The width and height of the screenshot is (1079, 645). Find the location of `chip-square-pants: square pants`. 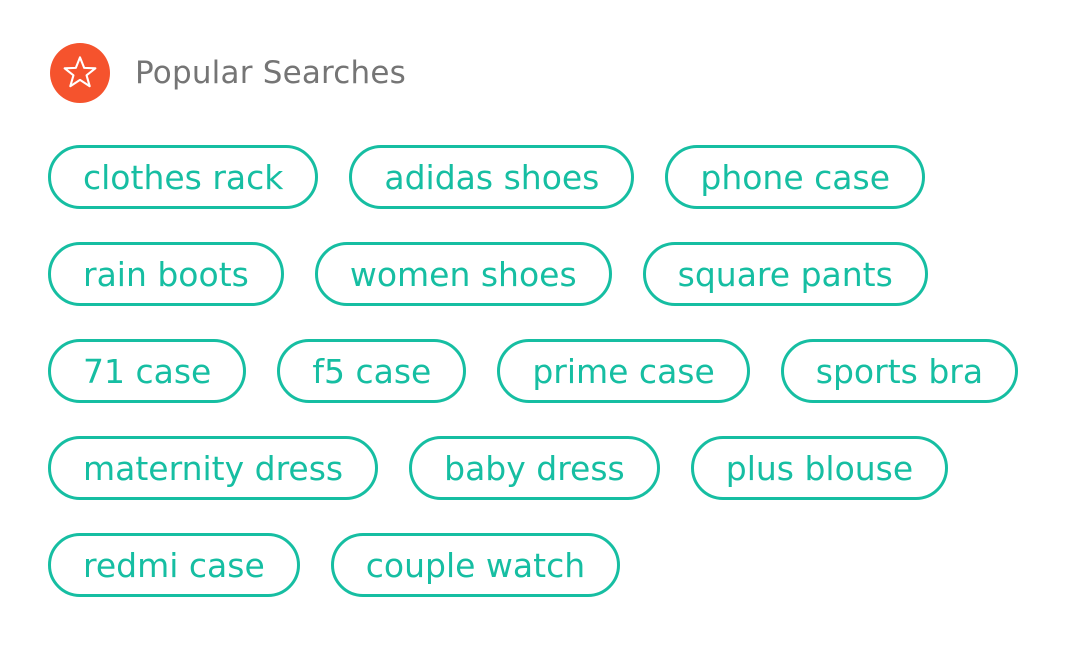

chip-square-pants: square pants is located at coordinates (785, 274).